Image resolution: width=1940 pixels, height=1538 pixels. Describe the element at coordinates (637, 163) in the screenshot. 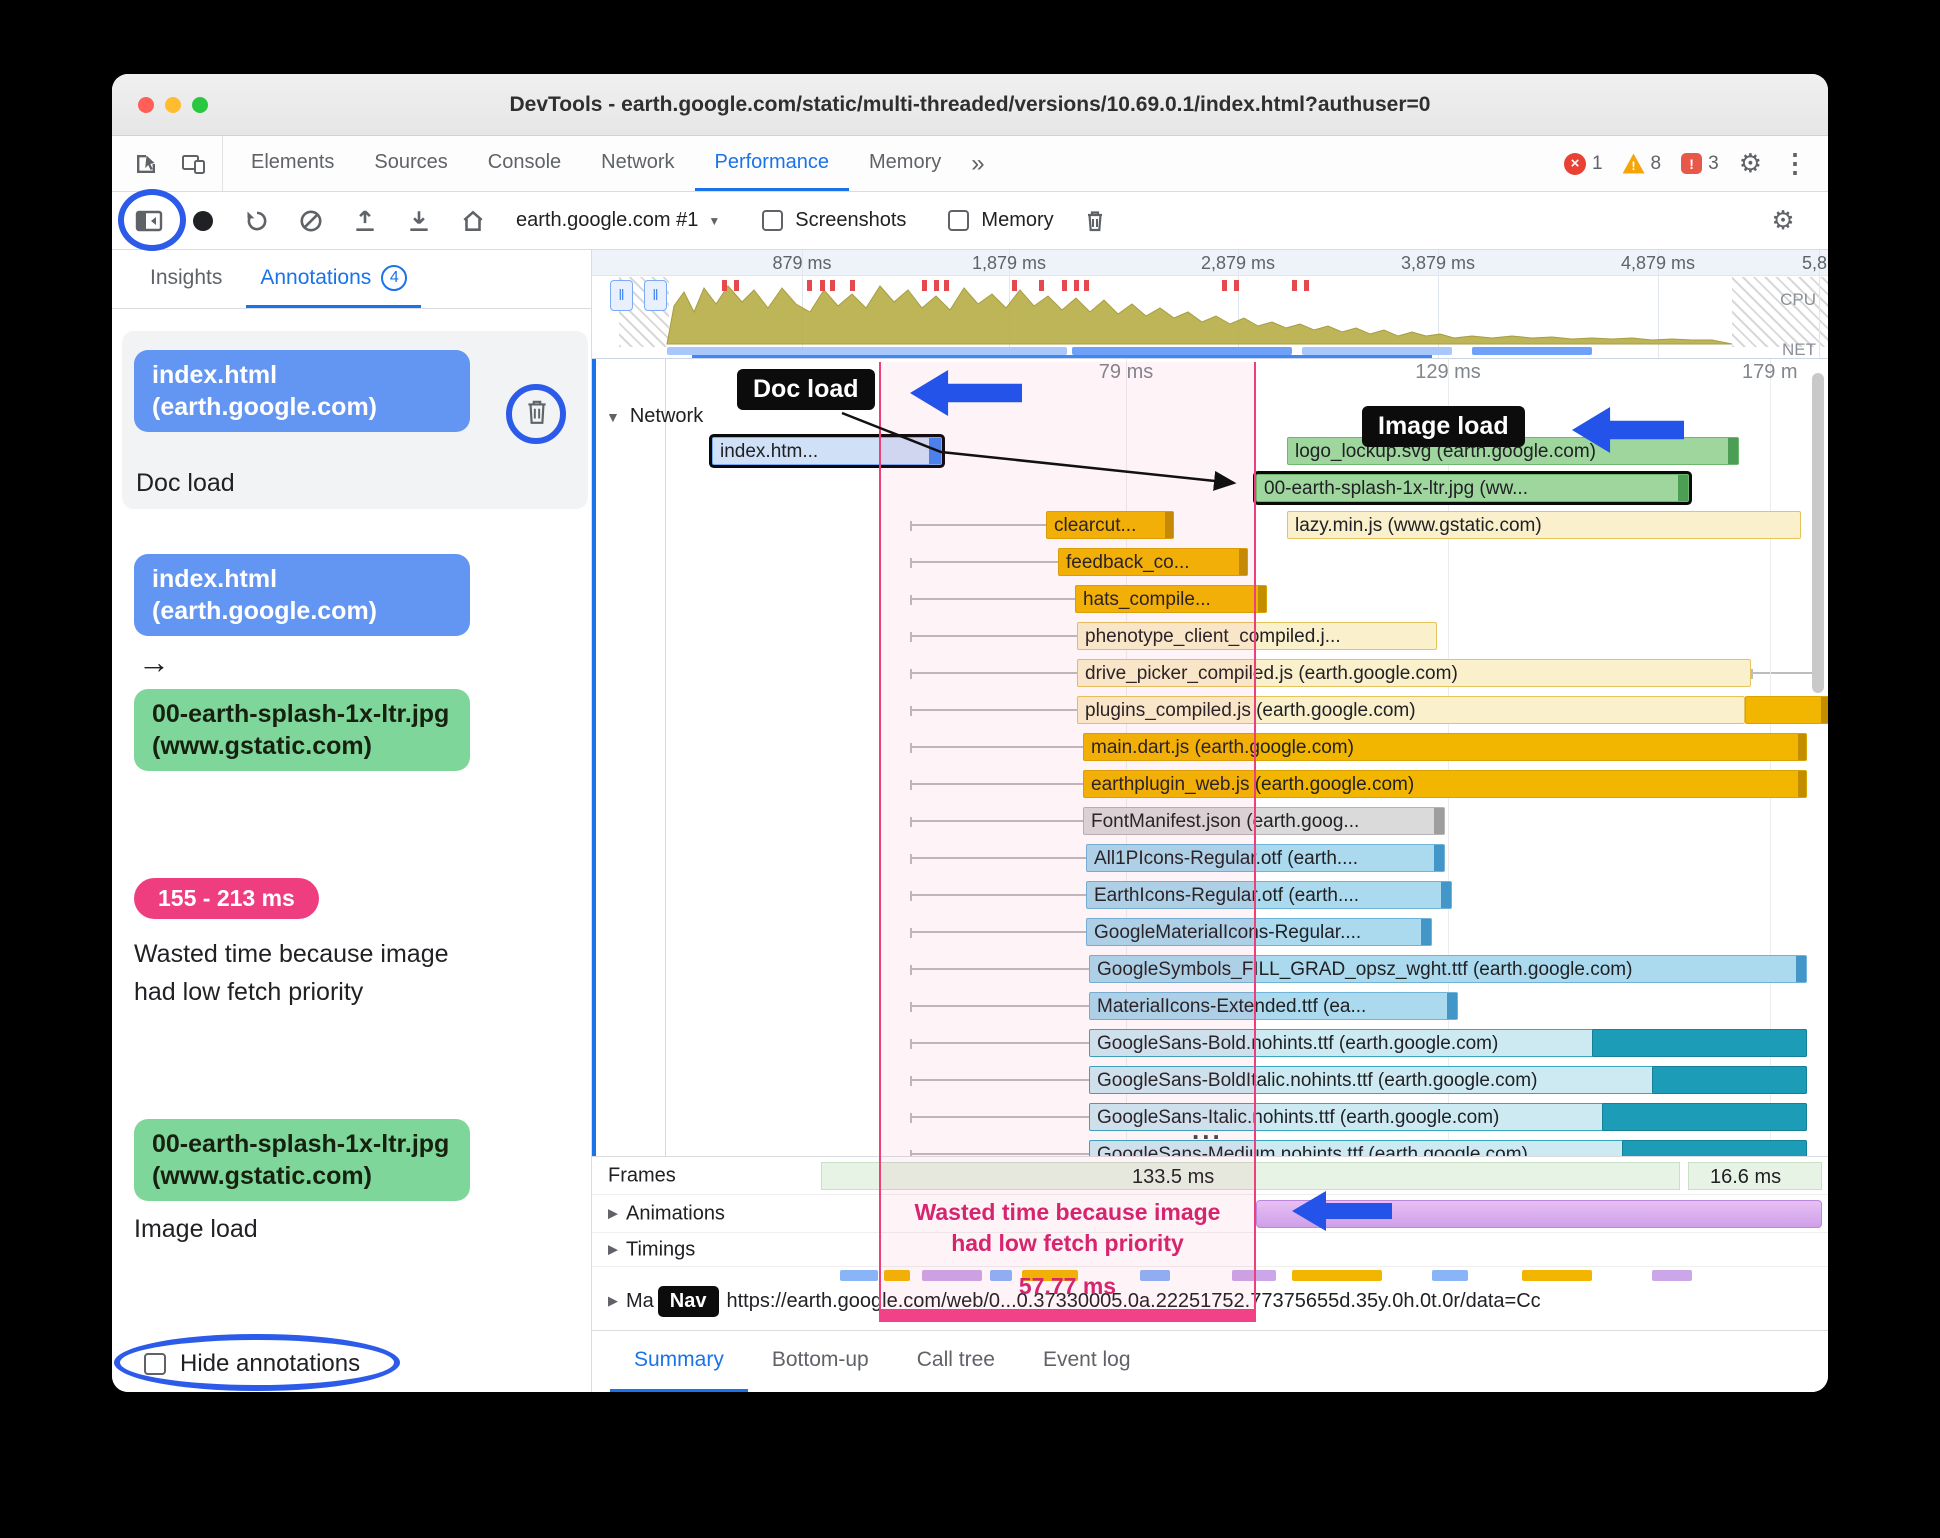

I see `tab-network: Network` at that location.